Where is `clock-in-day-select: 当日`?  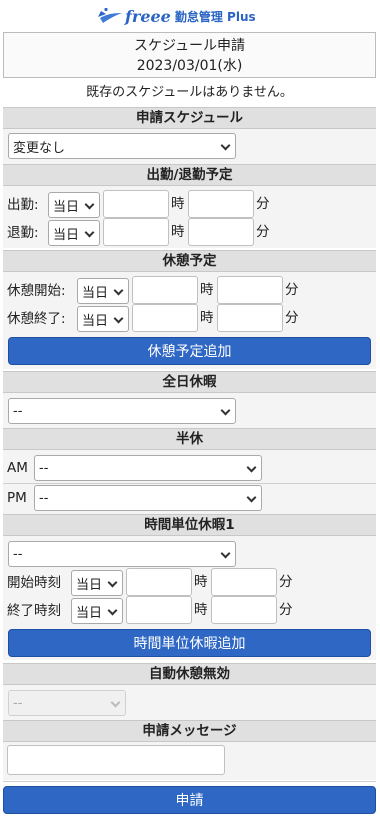
clock-in-day-select: 当日 is located at coordinates (74, 205).